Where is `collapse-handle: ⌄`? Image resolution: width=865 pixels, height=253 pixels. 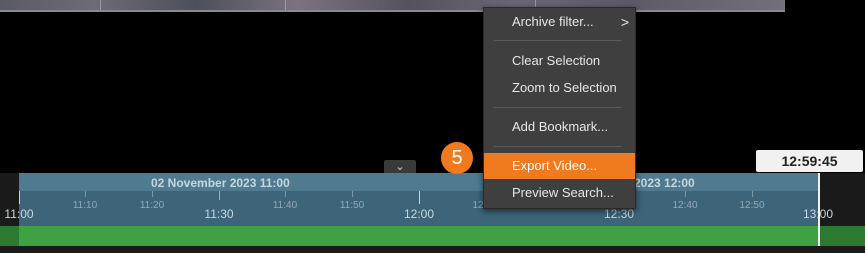 collapse-handle: ⌄ is located at coordinates (400, 166).